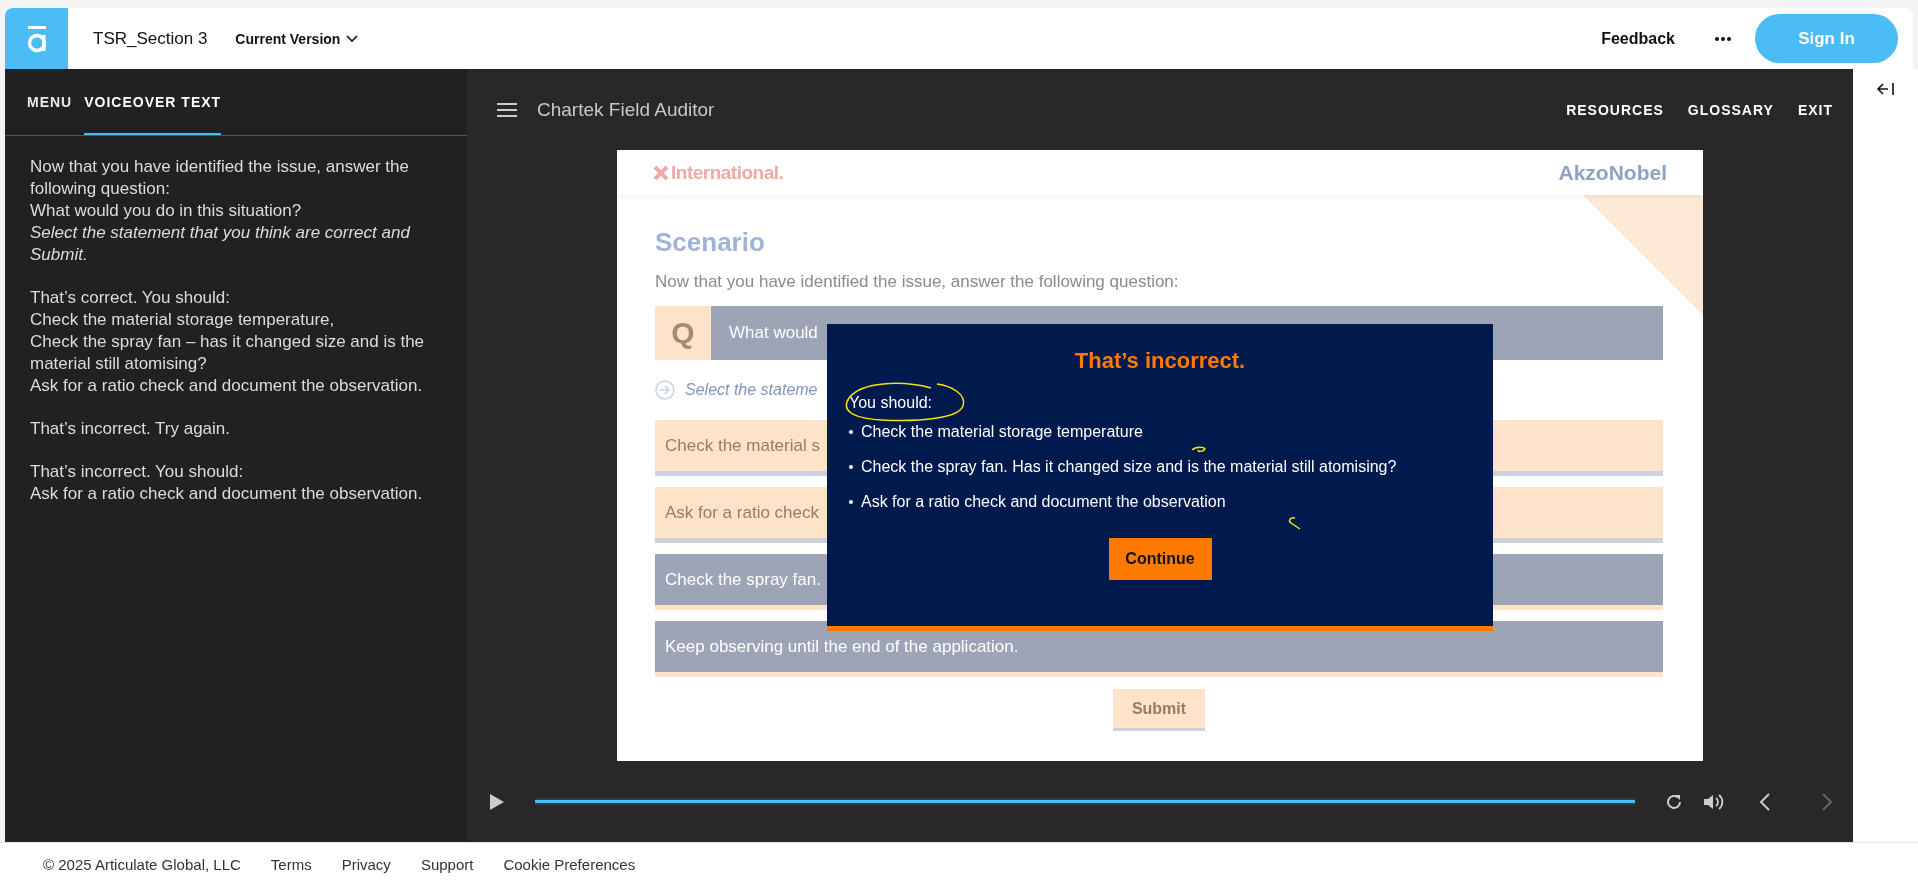 The image size is (1918, 886). I want to click on voiceover-line: That’s incorrect. Try again., so click(130, 429).